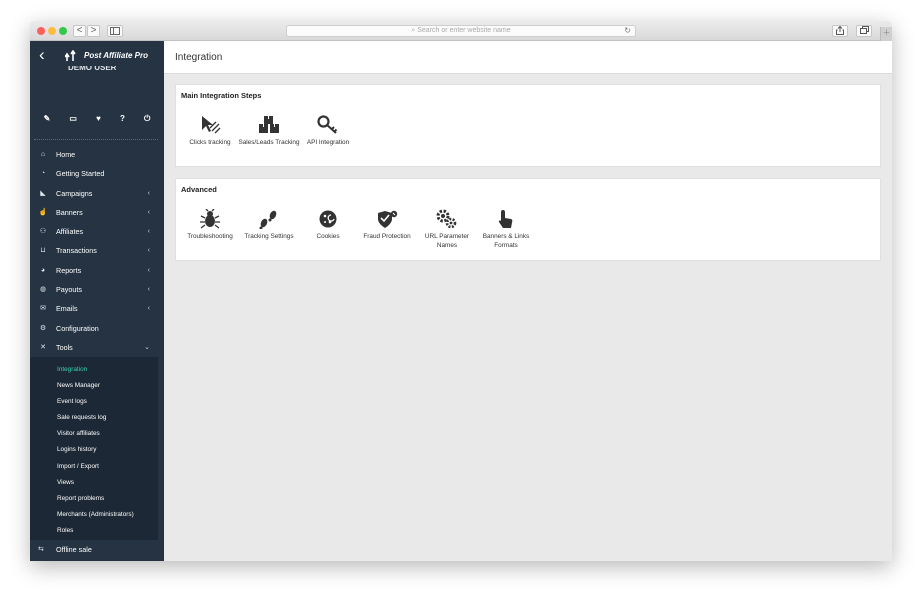  I want to click on submenu-item-import-export: Import / Export, so click(94, 467).